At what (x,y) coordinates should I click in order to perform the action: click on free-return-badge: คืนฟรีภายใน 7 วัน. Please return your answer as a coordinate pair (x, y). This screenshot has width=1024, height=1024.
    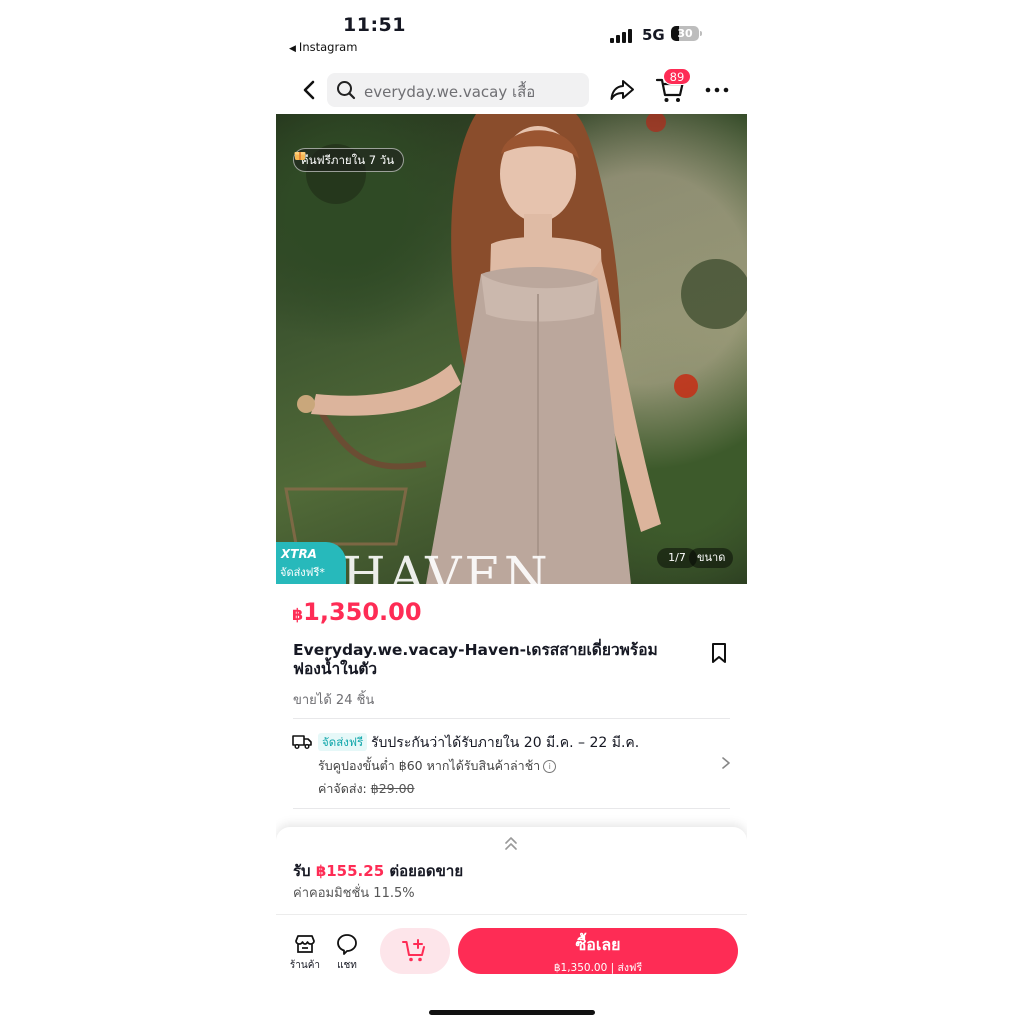
    Looking at the image, I should click on (349, 160).